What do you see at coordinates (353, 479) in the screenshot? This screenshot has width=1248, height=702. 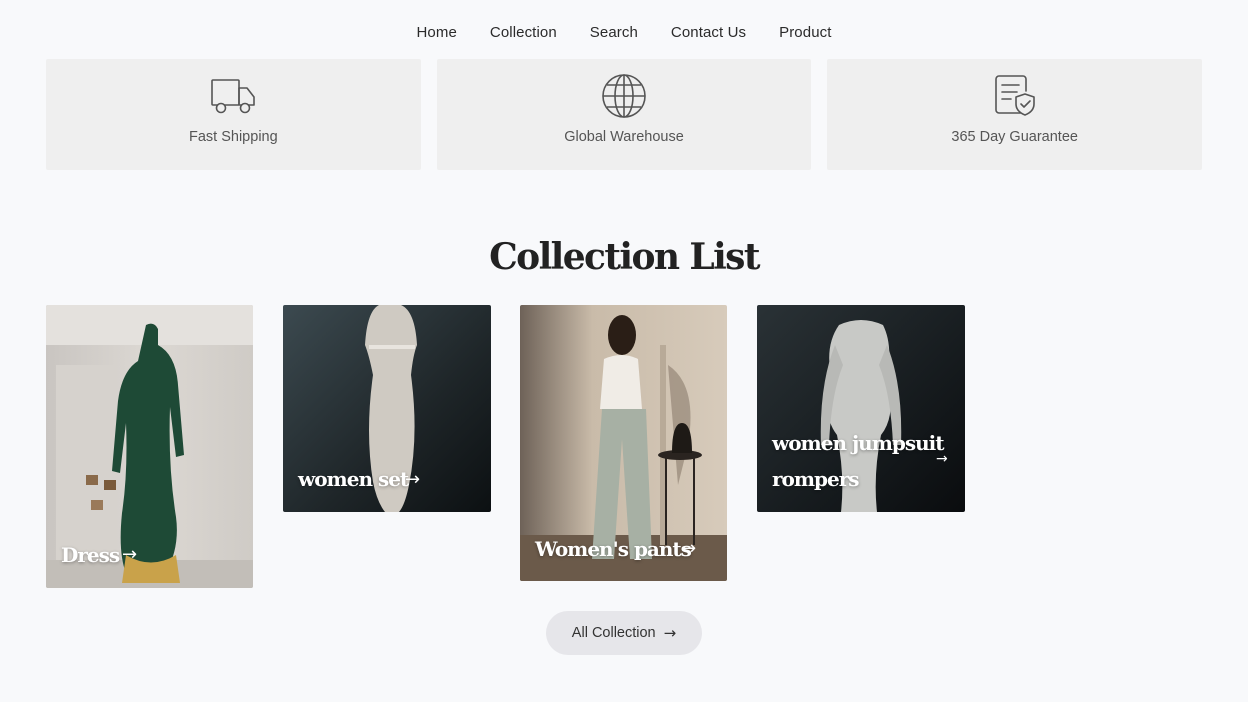 I see `card-label: women set` at bounding box center [353, 479].